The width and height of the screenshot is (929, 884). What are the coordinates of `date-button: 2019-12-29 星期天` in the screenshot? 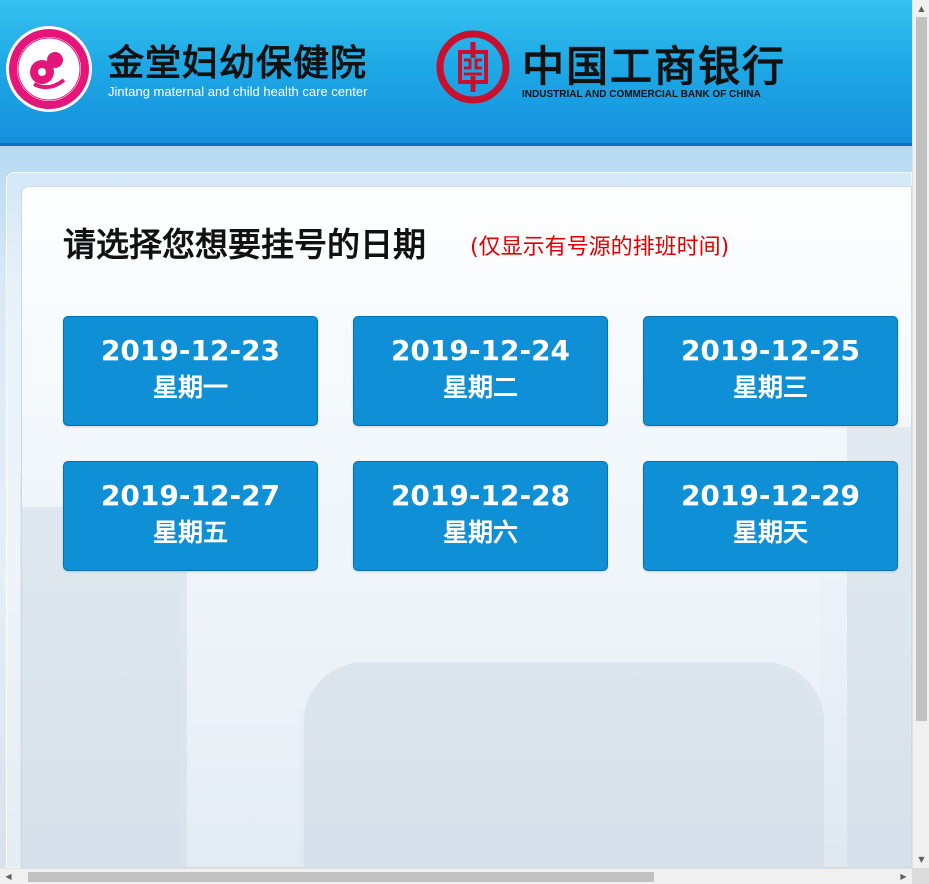 It's located at (770, 516).